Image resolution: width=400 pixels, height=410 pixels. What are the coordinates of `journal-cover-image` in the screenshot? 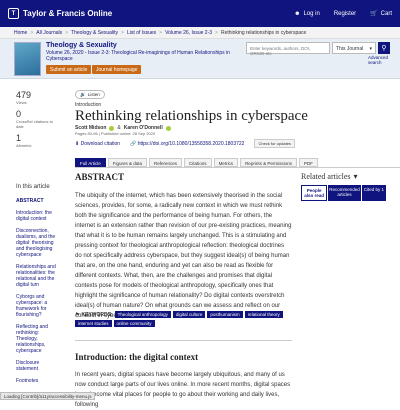 It's located at (27, 59).